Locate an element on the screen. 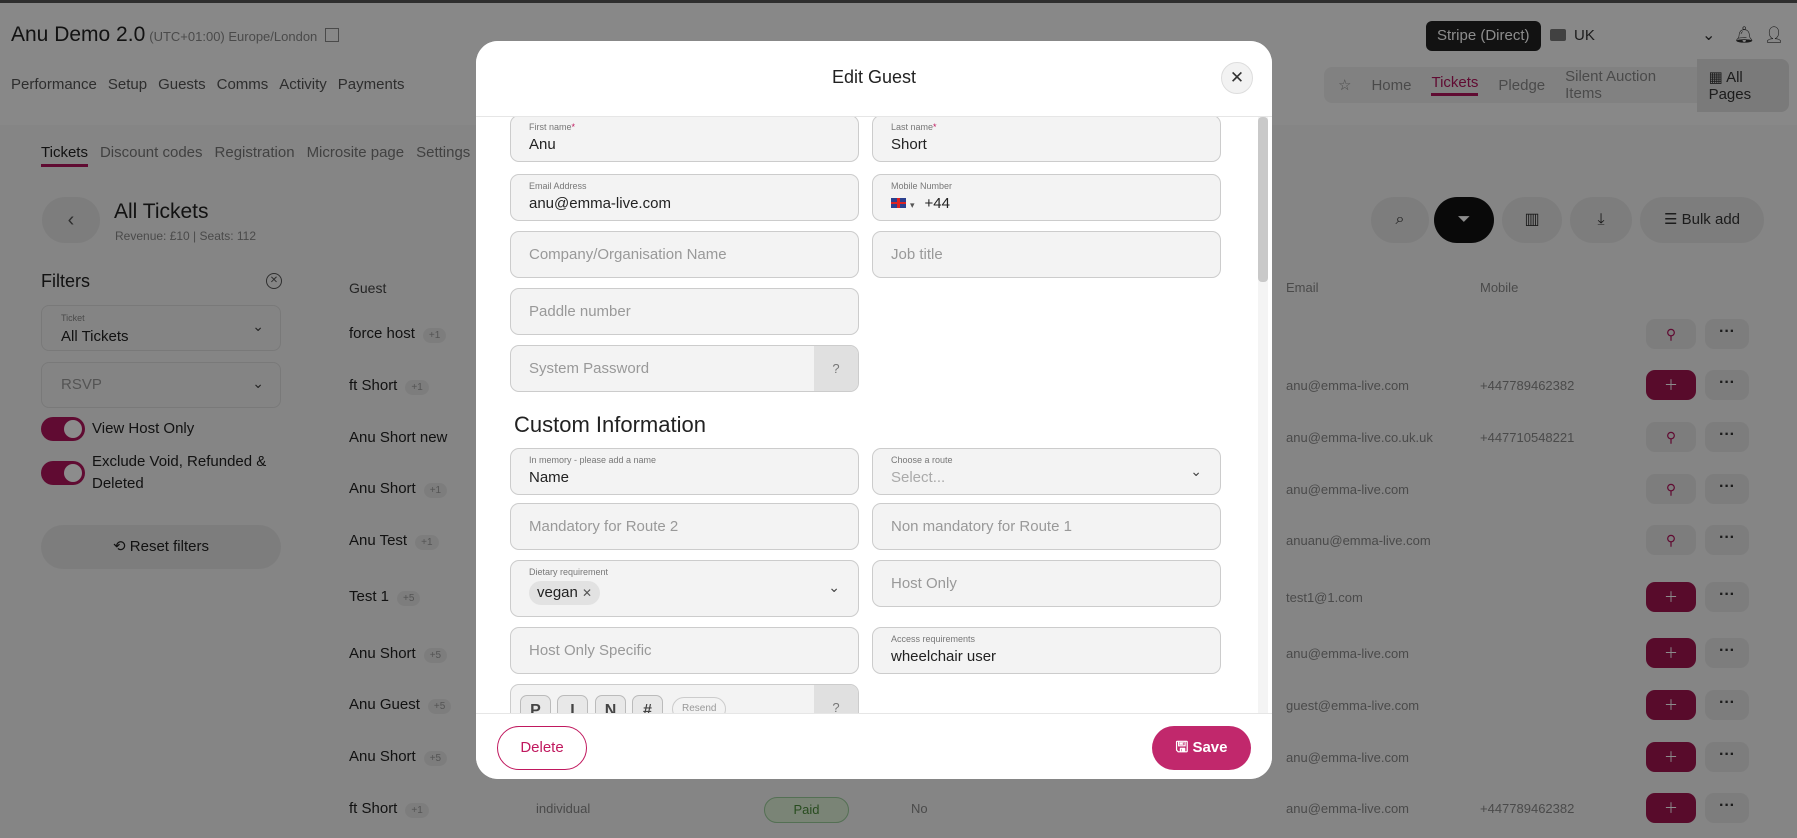  last-name-field: Last name* Short is located at coordinates (1046, 139).